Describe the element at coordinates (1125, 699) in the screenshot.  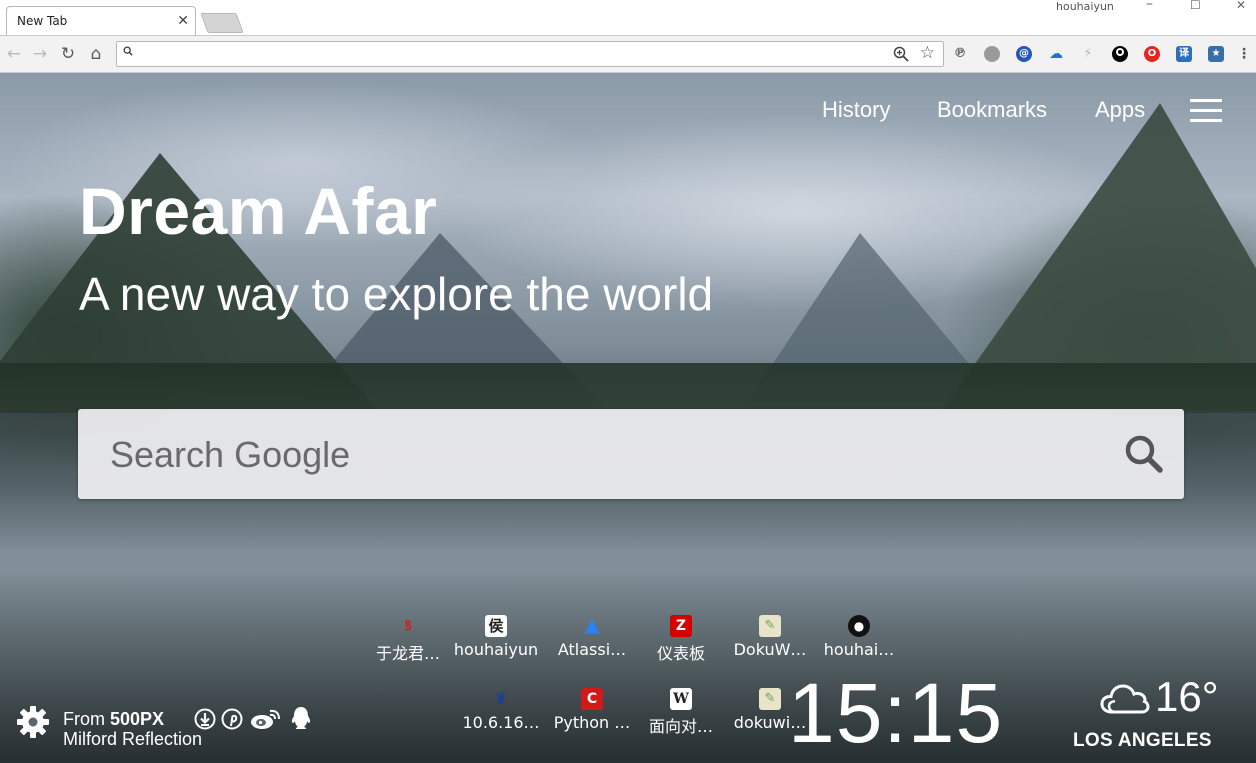
I see `cloud-icon` at that location.